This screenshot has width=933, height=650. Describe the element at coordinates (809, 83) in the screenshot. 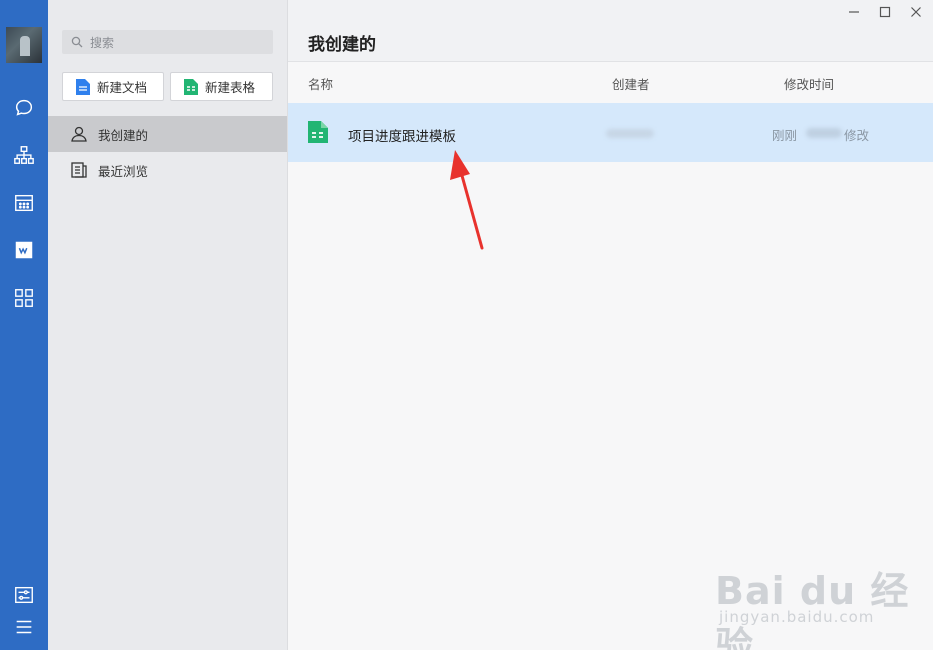

I see `column-modified: 修改时间` at that location.